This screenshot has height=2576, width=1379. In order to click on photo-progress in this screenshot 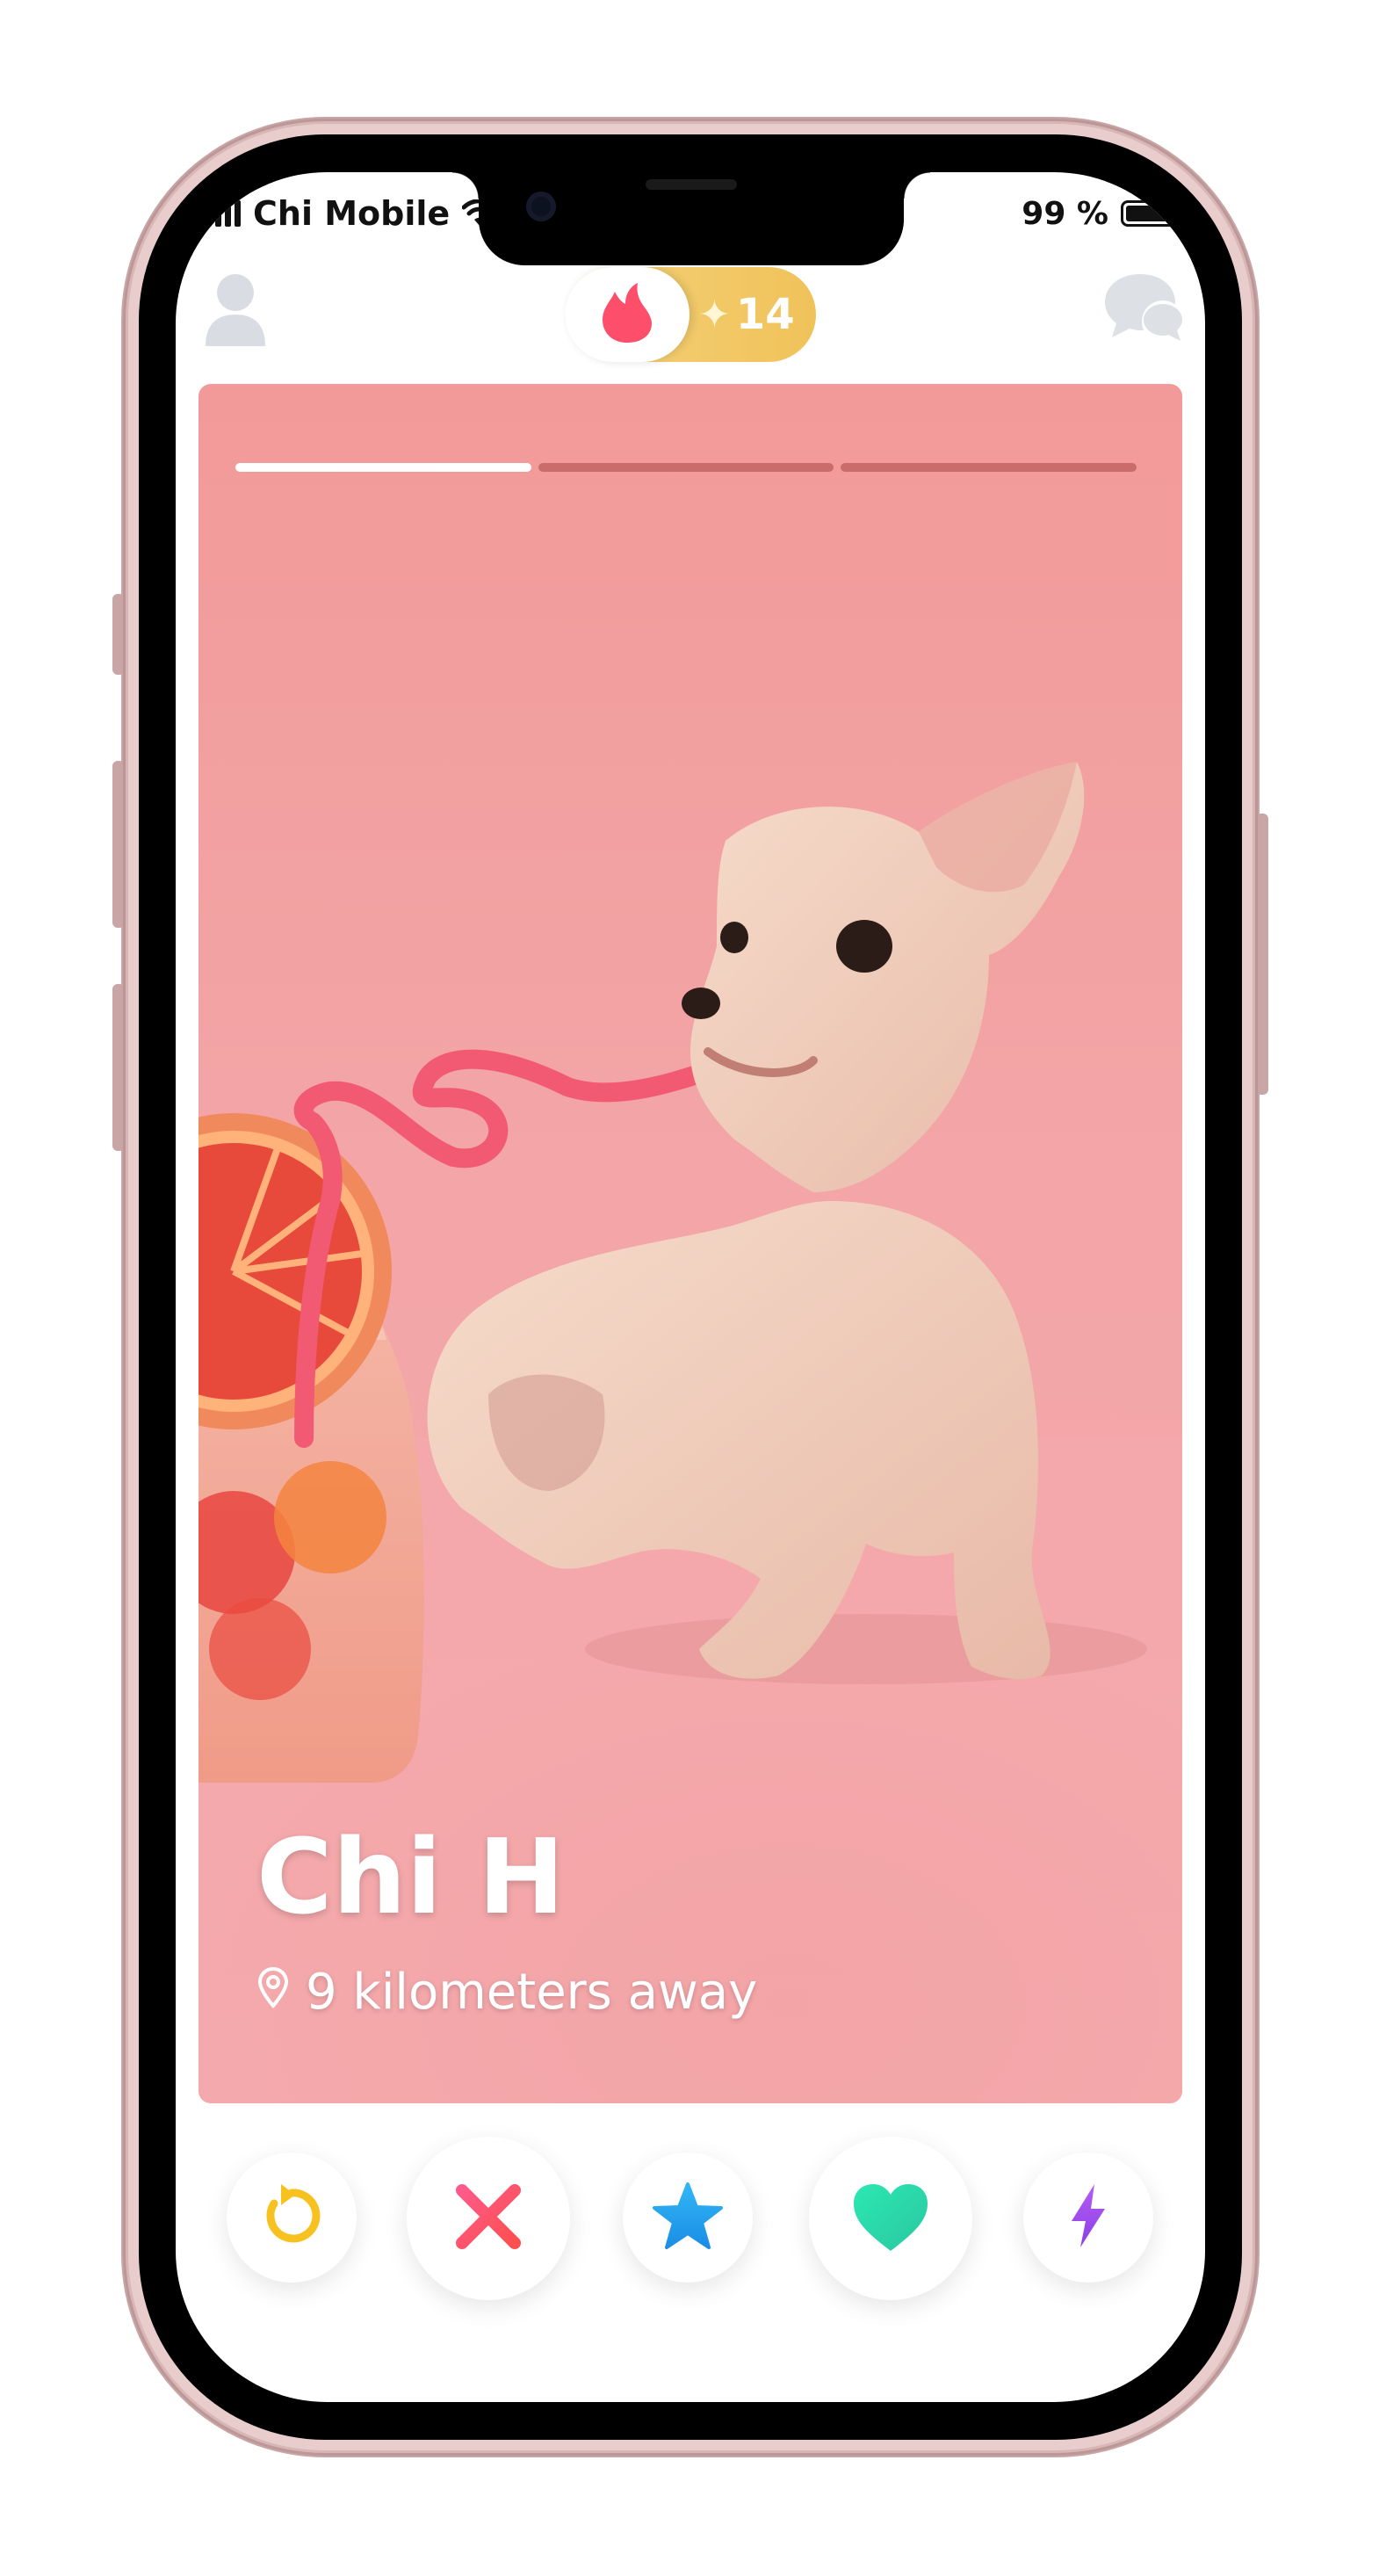, I will do `click(686, 467)`.